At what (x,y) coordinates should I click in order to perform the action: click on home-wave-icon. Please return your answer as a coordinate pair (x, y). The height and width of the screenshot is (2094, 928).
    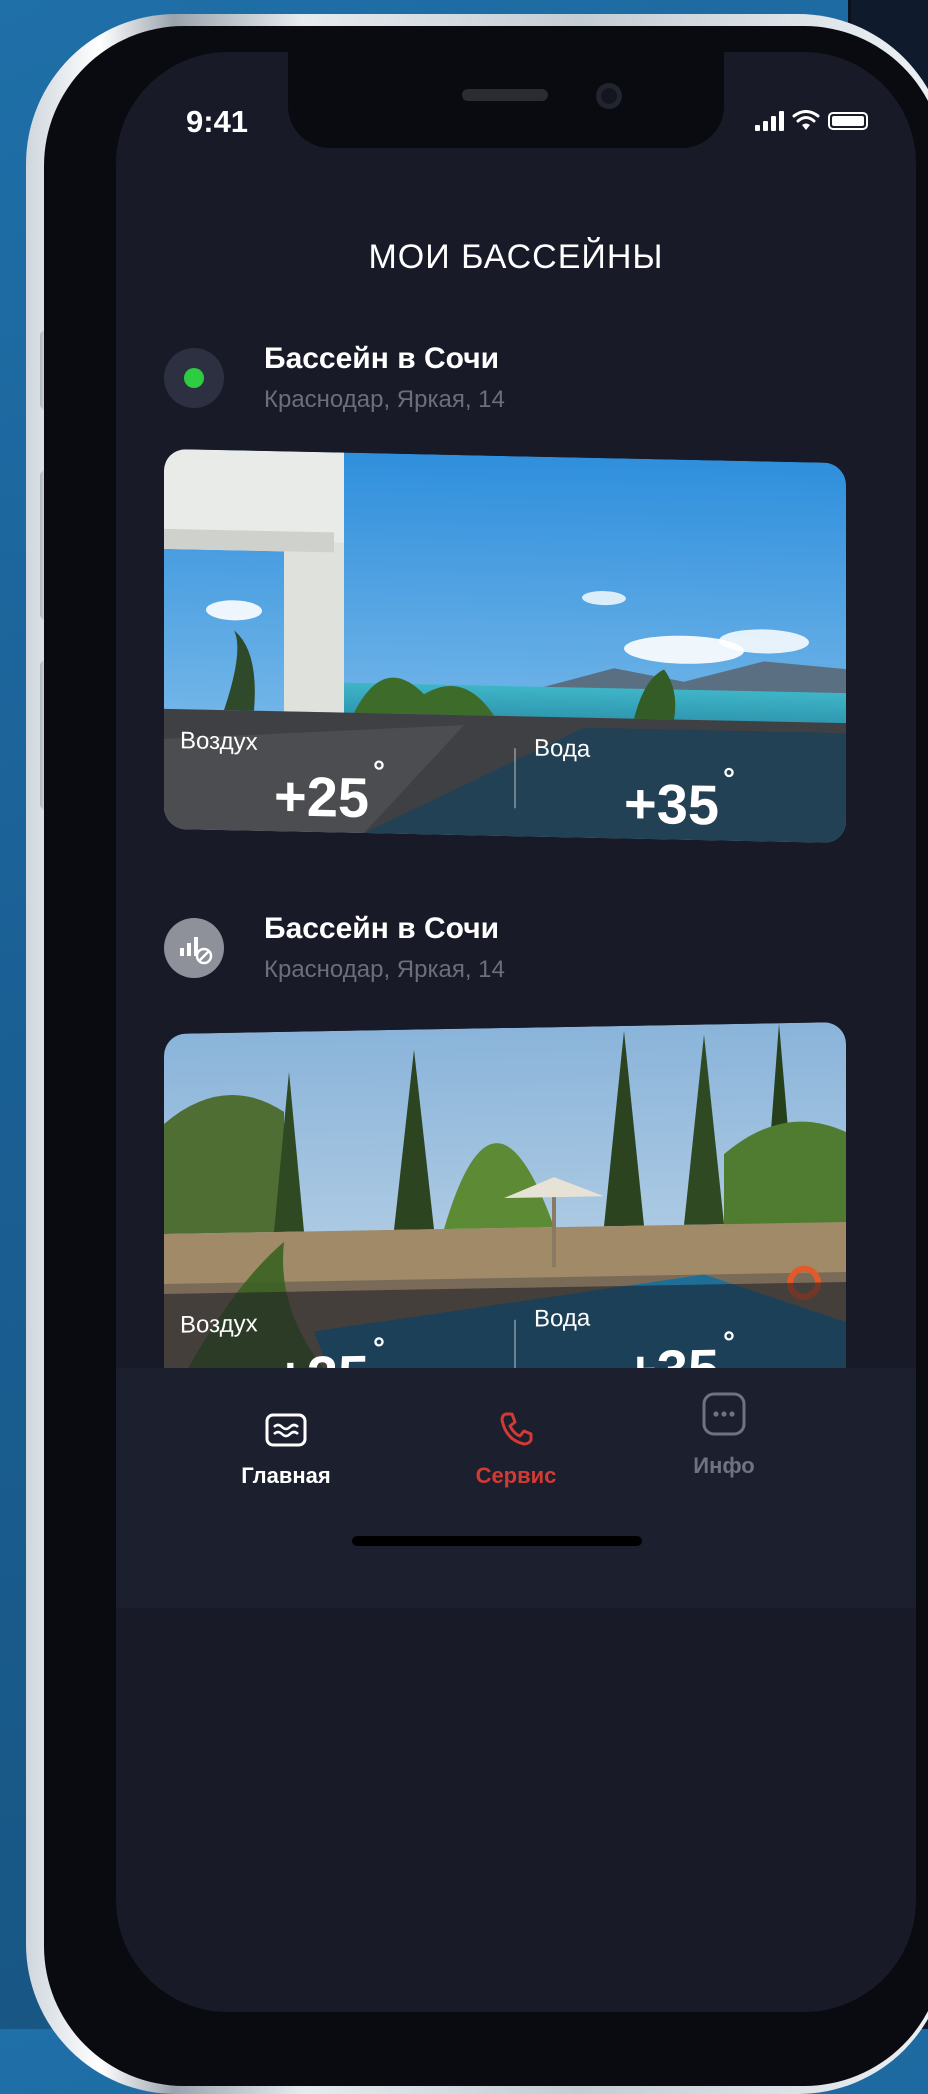
    Looking at the image, I should click on (286, 1430).